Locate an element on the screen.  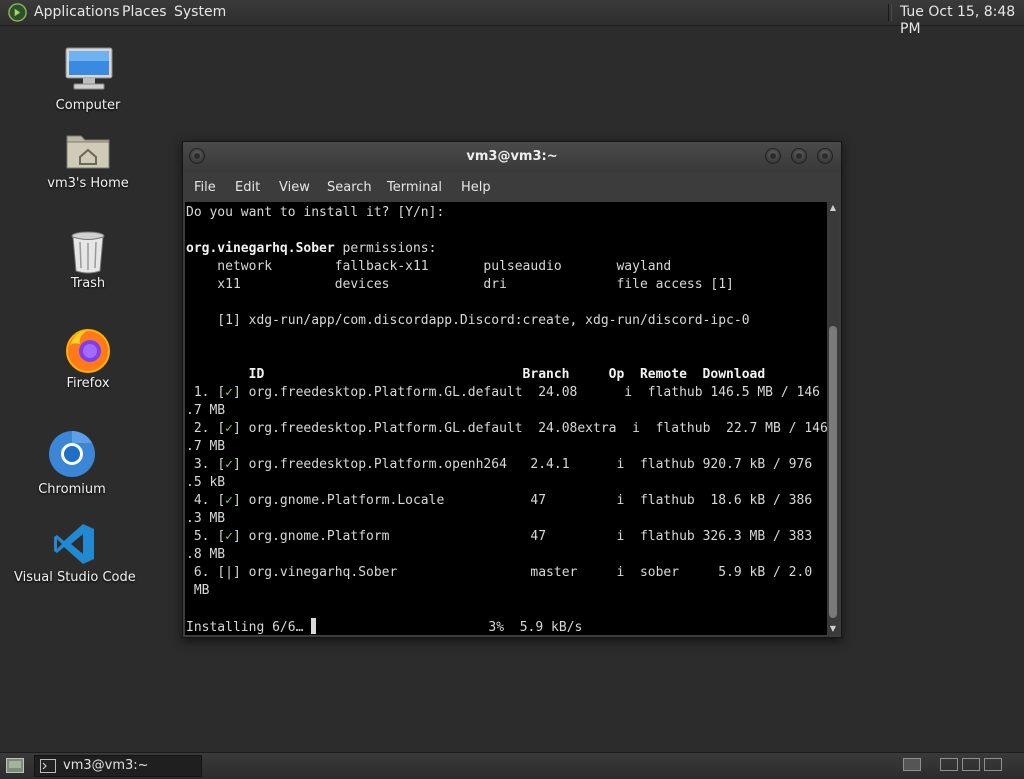
desktop-icon-chromium: Chromium is located at coordinates (72, 465).